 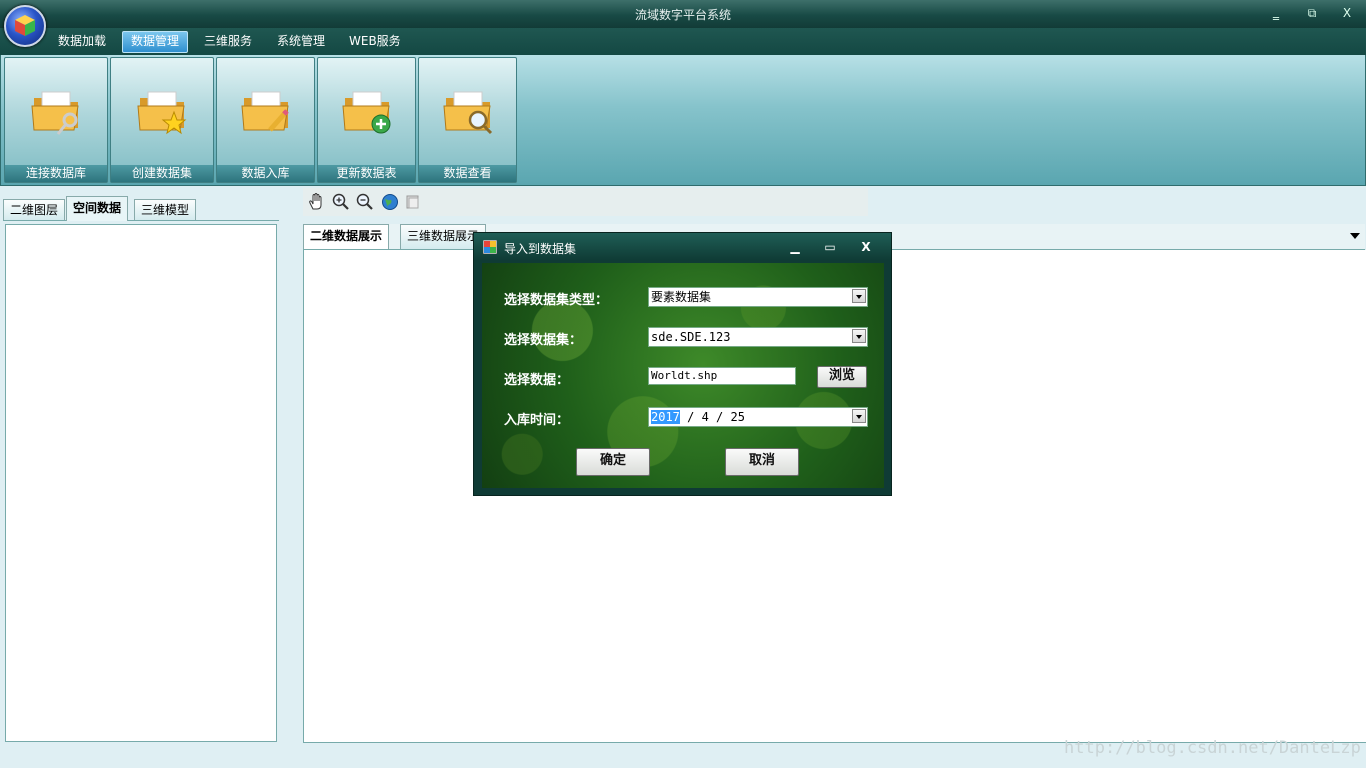 What do you see at coordinates (758, 337) in the screenshot?
I see `dataset-select: sde.SDE.123` at bounding box center [758, 337].